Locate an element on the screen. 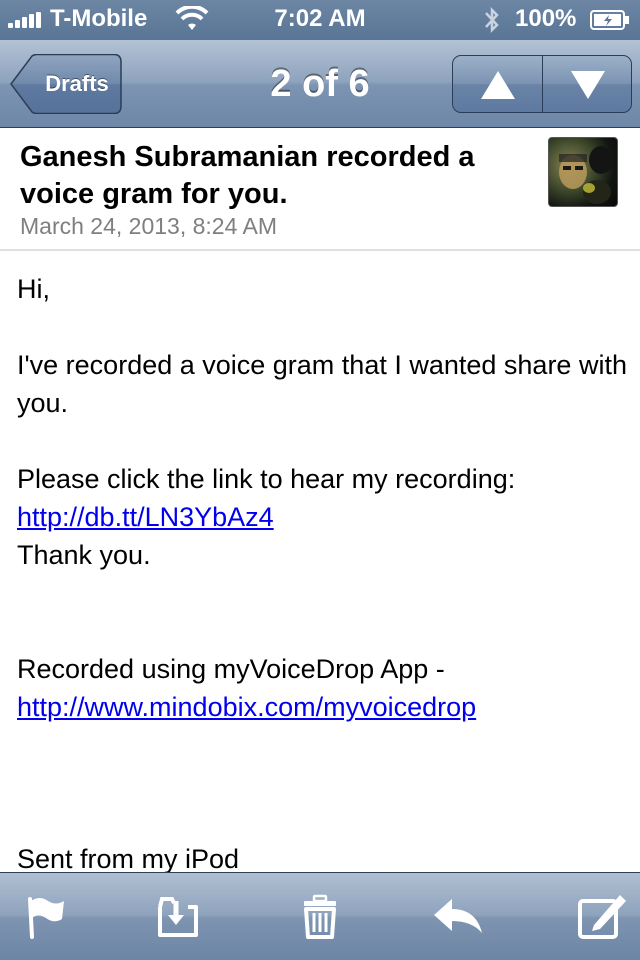  reply-button is located at coordinates (458, 917).